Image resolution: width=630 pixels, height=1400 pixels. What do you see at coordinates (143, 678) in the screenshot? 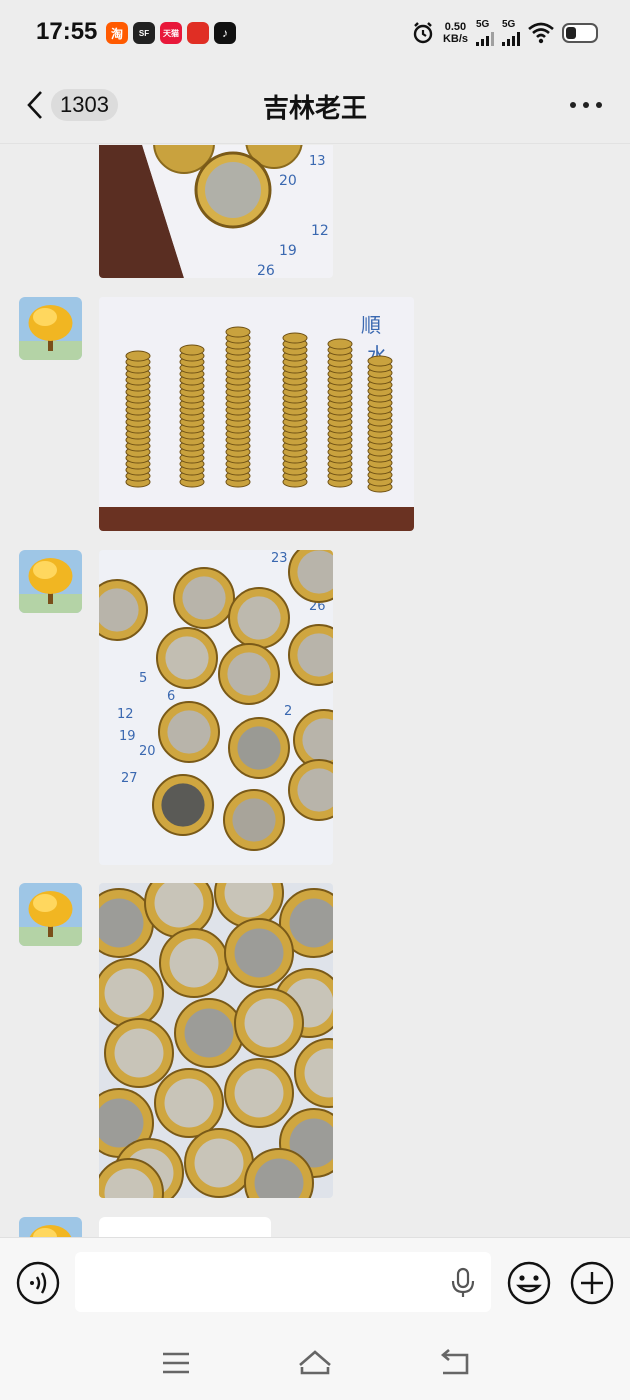
I see `svg-text: 5` at bounding box center [143, 678].